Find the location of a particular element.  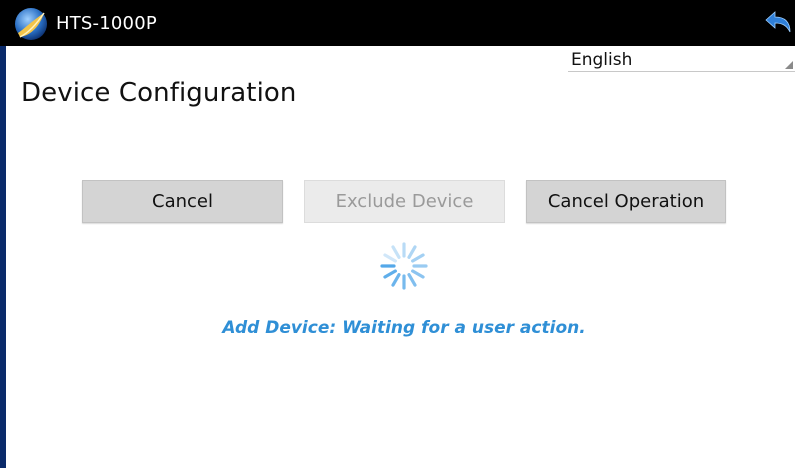

language-selected-value: English is located at coordinates (602, 60).